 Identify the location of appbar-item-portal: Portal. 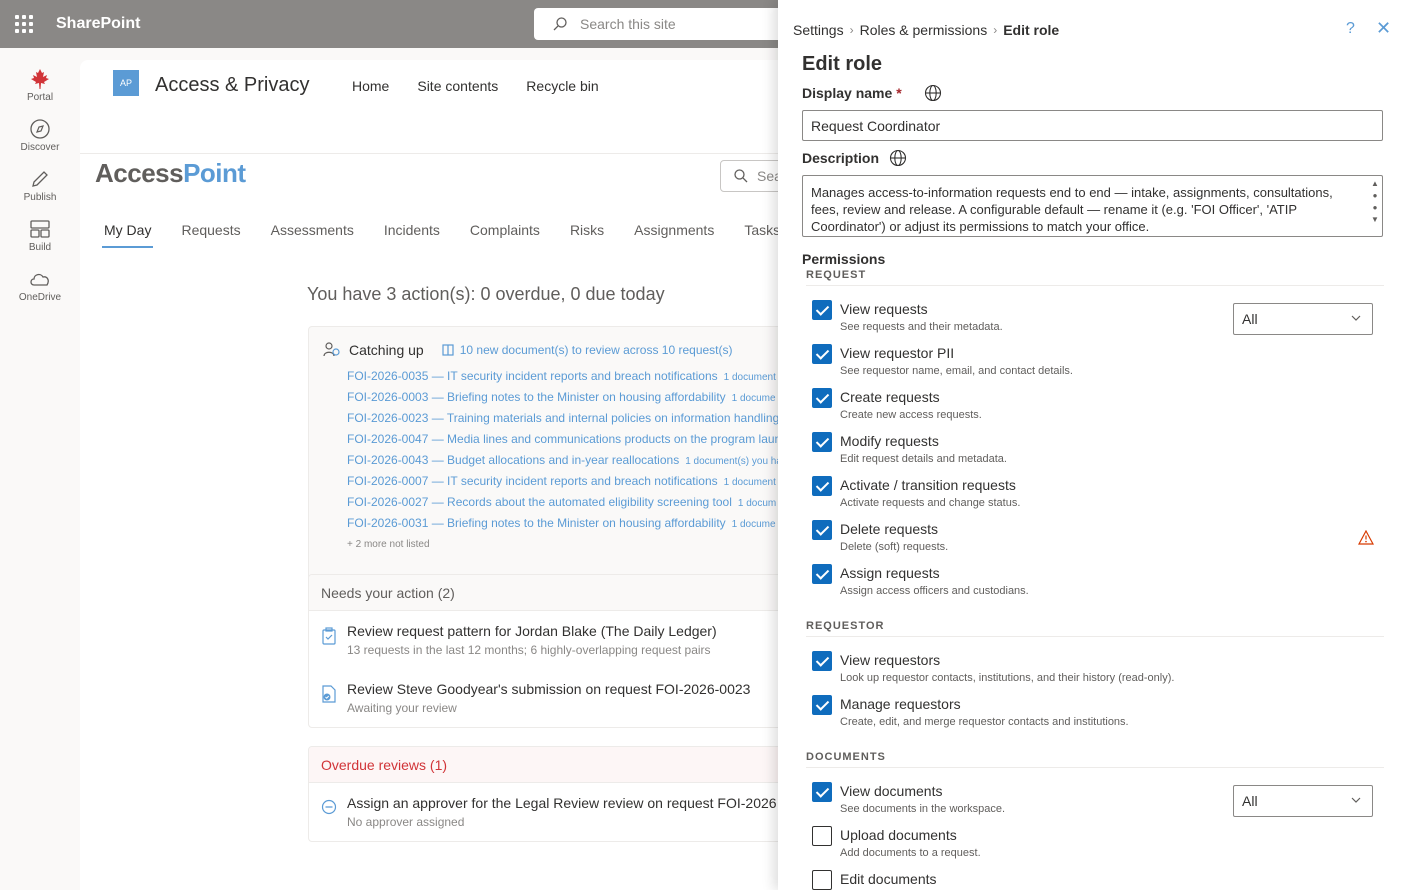
(40, 93).